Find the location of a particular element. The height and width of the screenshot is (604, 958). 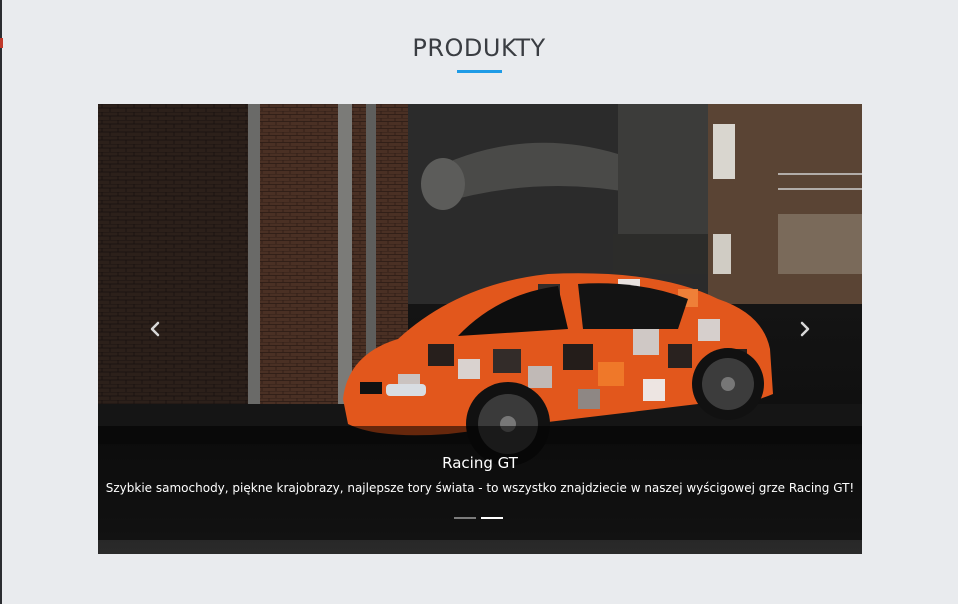

carousel-prev-button is located at coordinates (155, 329).